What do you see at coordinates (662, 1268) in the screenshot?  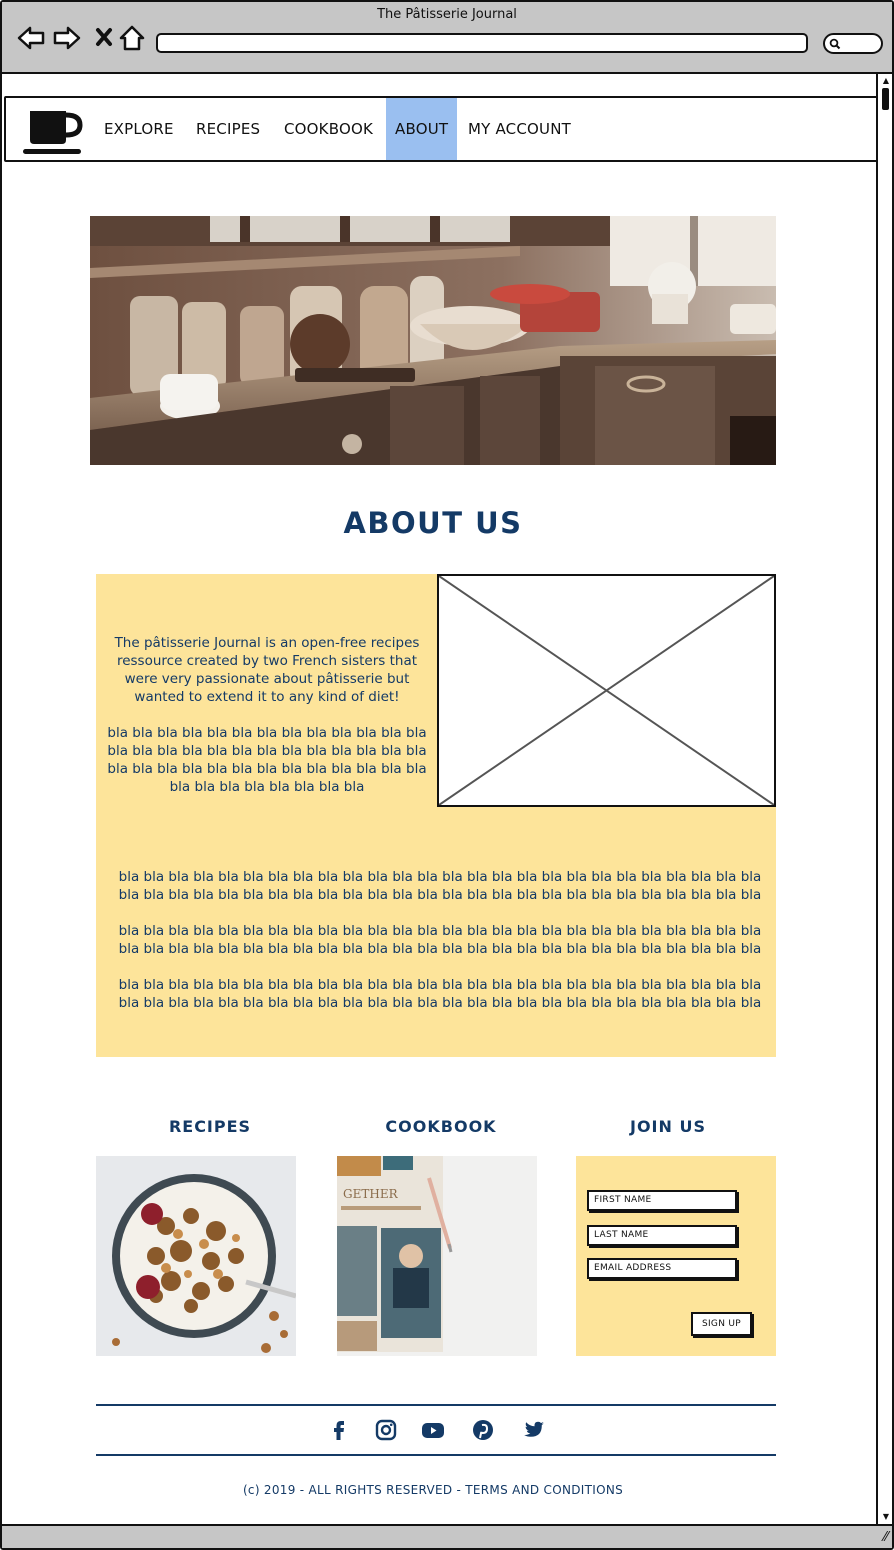 I see `email-field: EMAIL ADDRESS` at bounding box center [662, 1268].